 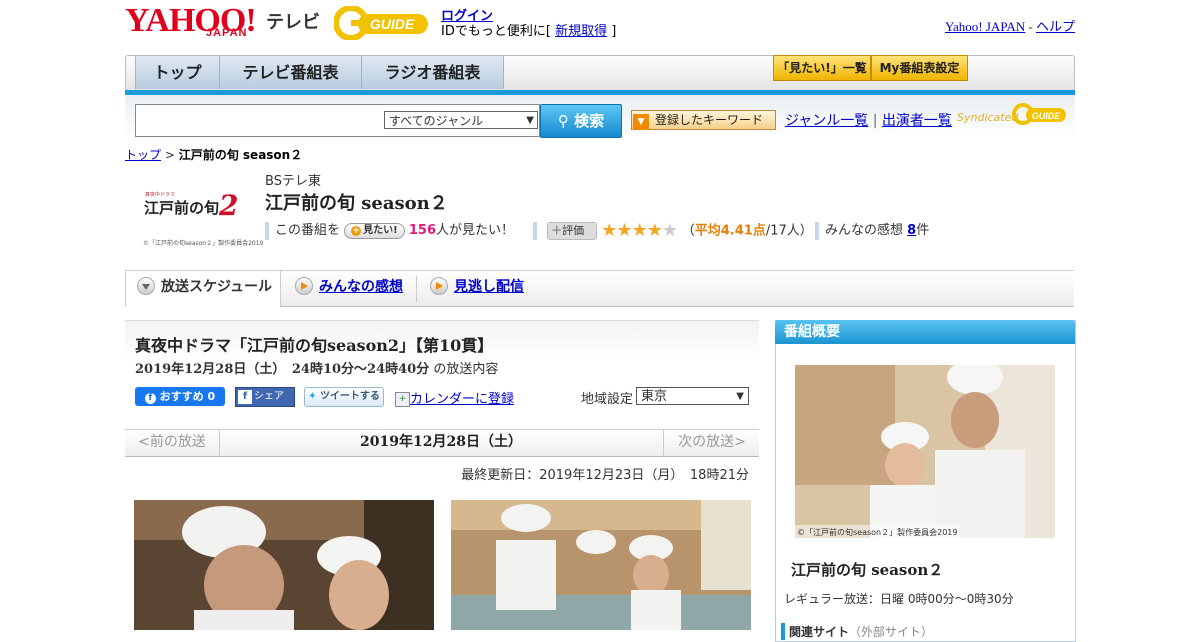 What do you see at coordinates (356, 230) in the screenshot?
I see `plus-icon: +` at bounding box center [356, 230].